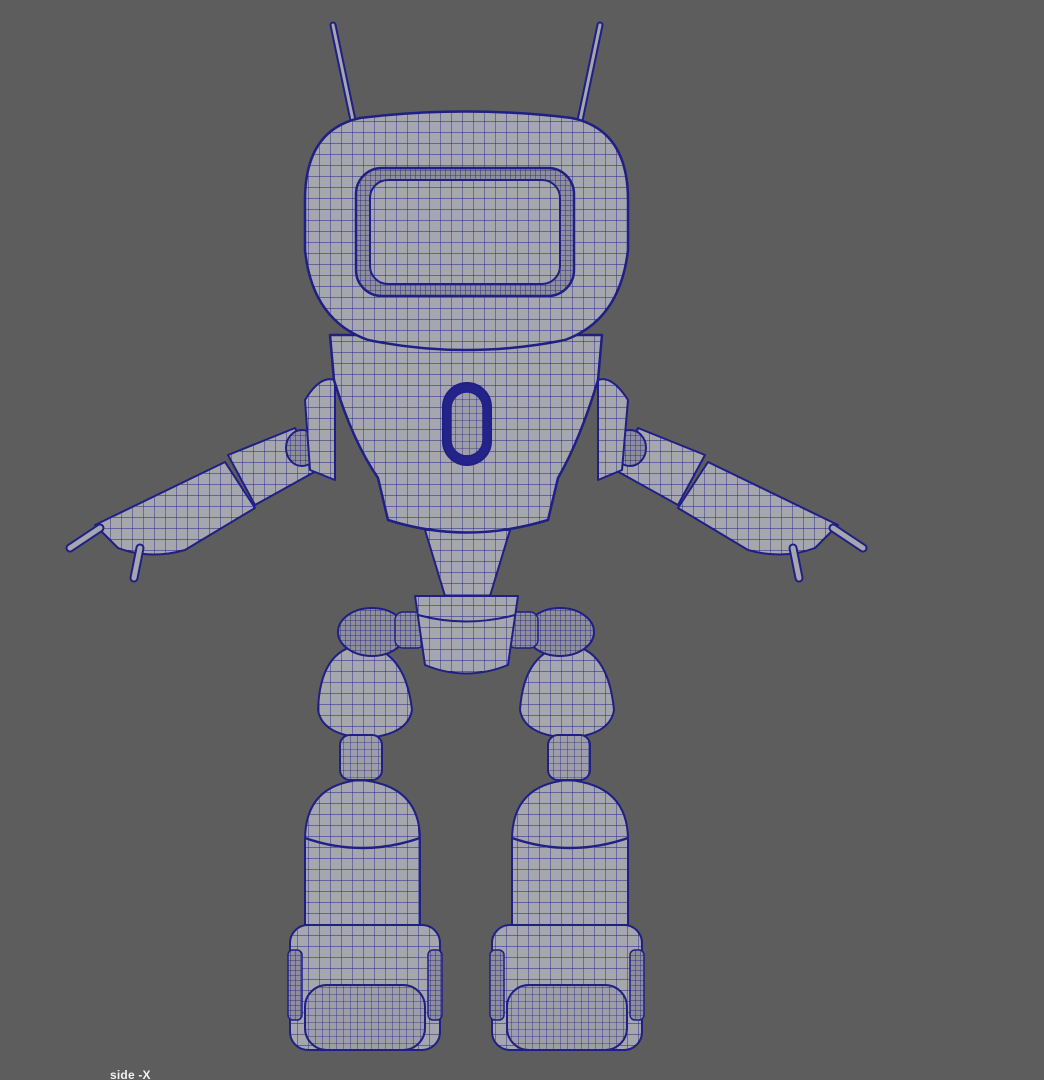 The width and height of the screenshot is (1044, 1080). What do you see at coordinates (570, 795) in the screenshot?
I see `leg-right` at bounding box center [570, 795].